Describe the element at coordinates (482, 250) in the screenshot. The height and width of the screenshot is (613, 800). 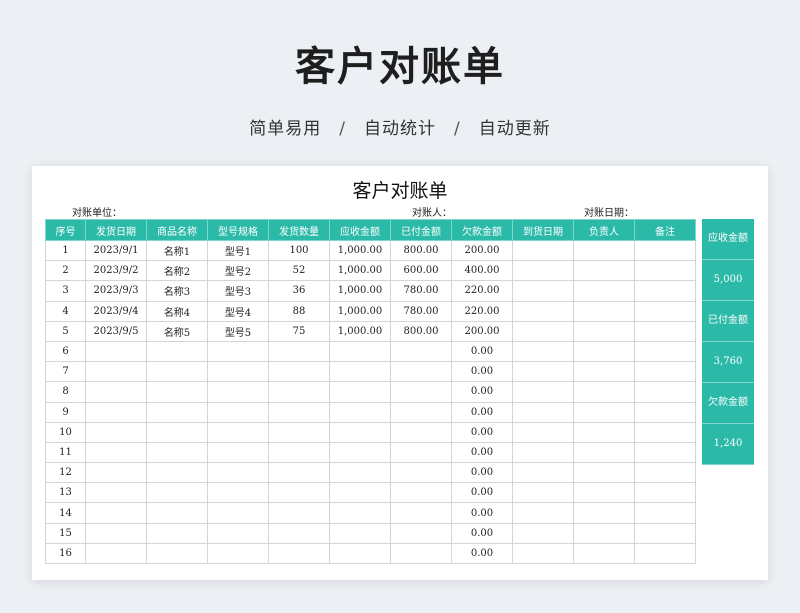
I see `table-cell: 200.00` at that location.